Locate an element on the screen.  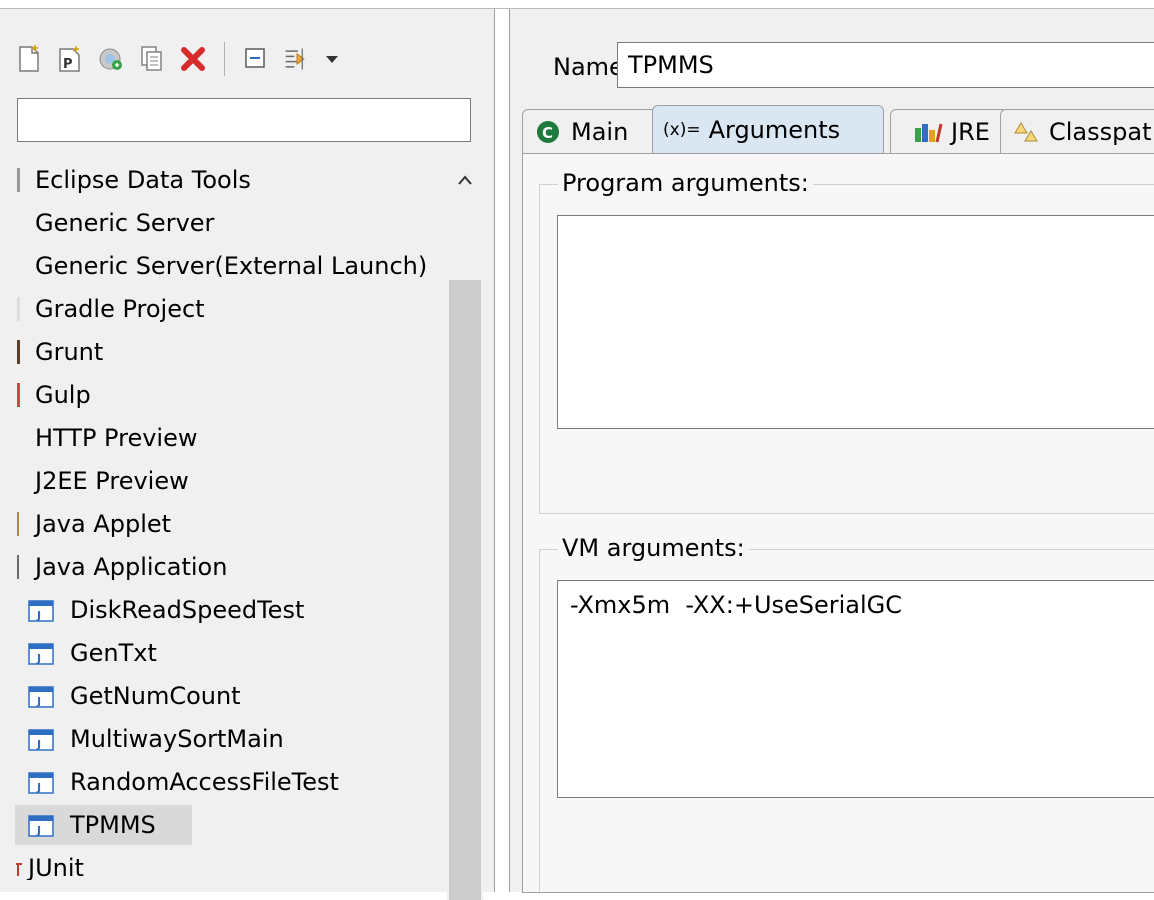
tree-item-label: GenTxt is located at coordinates (113, 653).